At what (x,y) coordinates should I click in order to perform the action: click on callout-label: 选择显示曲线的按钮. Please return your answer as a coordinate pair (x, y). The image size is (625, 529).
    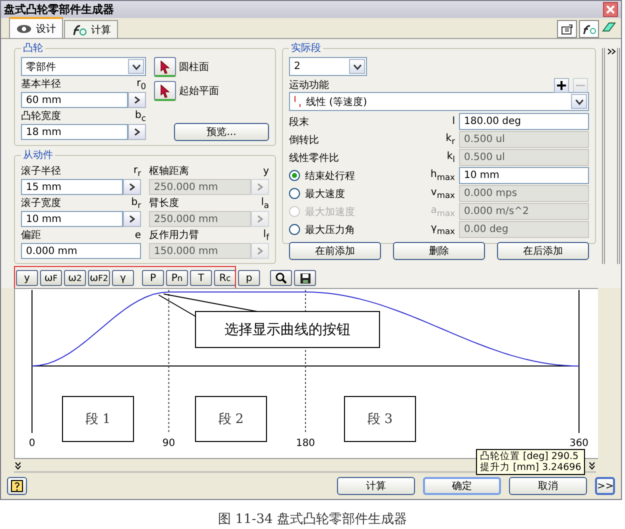
    Looking at the image, I should click on (287, 329).